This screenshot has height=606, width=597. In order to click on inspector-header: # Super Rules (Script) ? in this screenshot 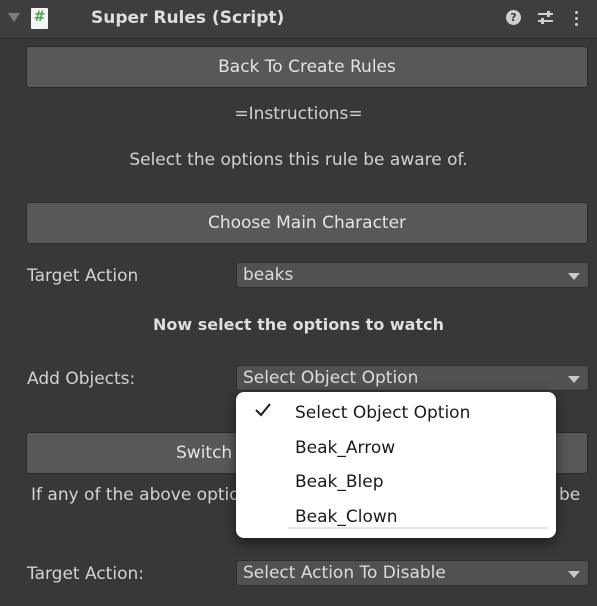, I will do `click(298, 19)`.